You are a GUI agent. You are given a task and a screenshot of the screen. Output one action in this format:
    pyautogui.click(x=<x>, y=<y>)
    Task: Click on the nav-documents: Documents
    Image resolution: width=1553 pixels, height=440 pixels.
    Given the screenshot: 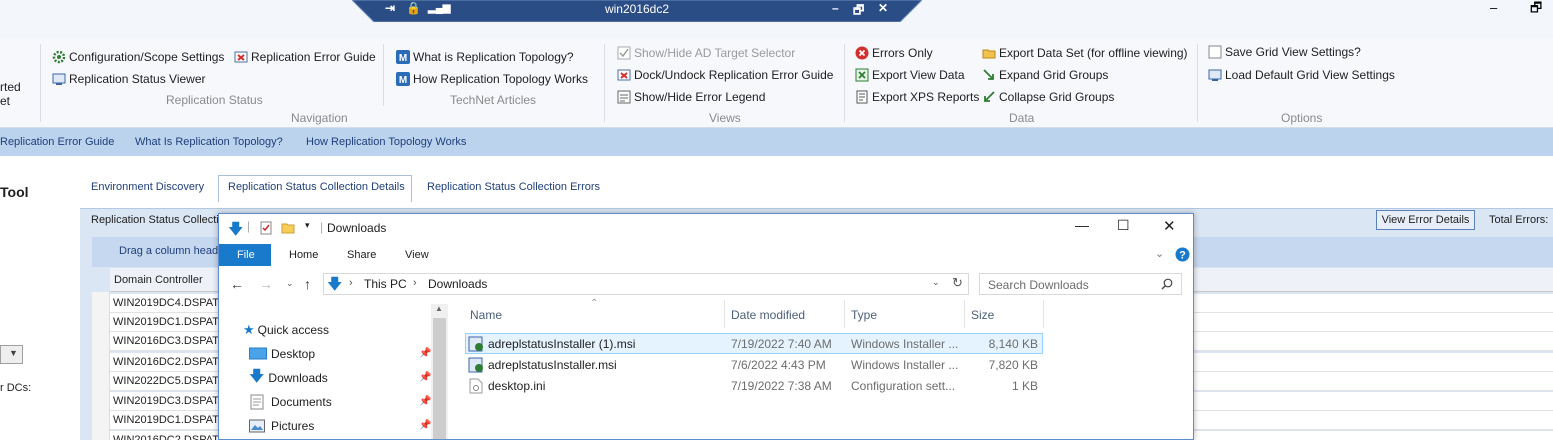 What is the action you would take?
    pyautogui.click(x=290, y=402)
    